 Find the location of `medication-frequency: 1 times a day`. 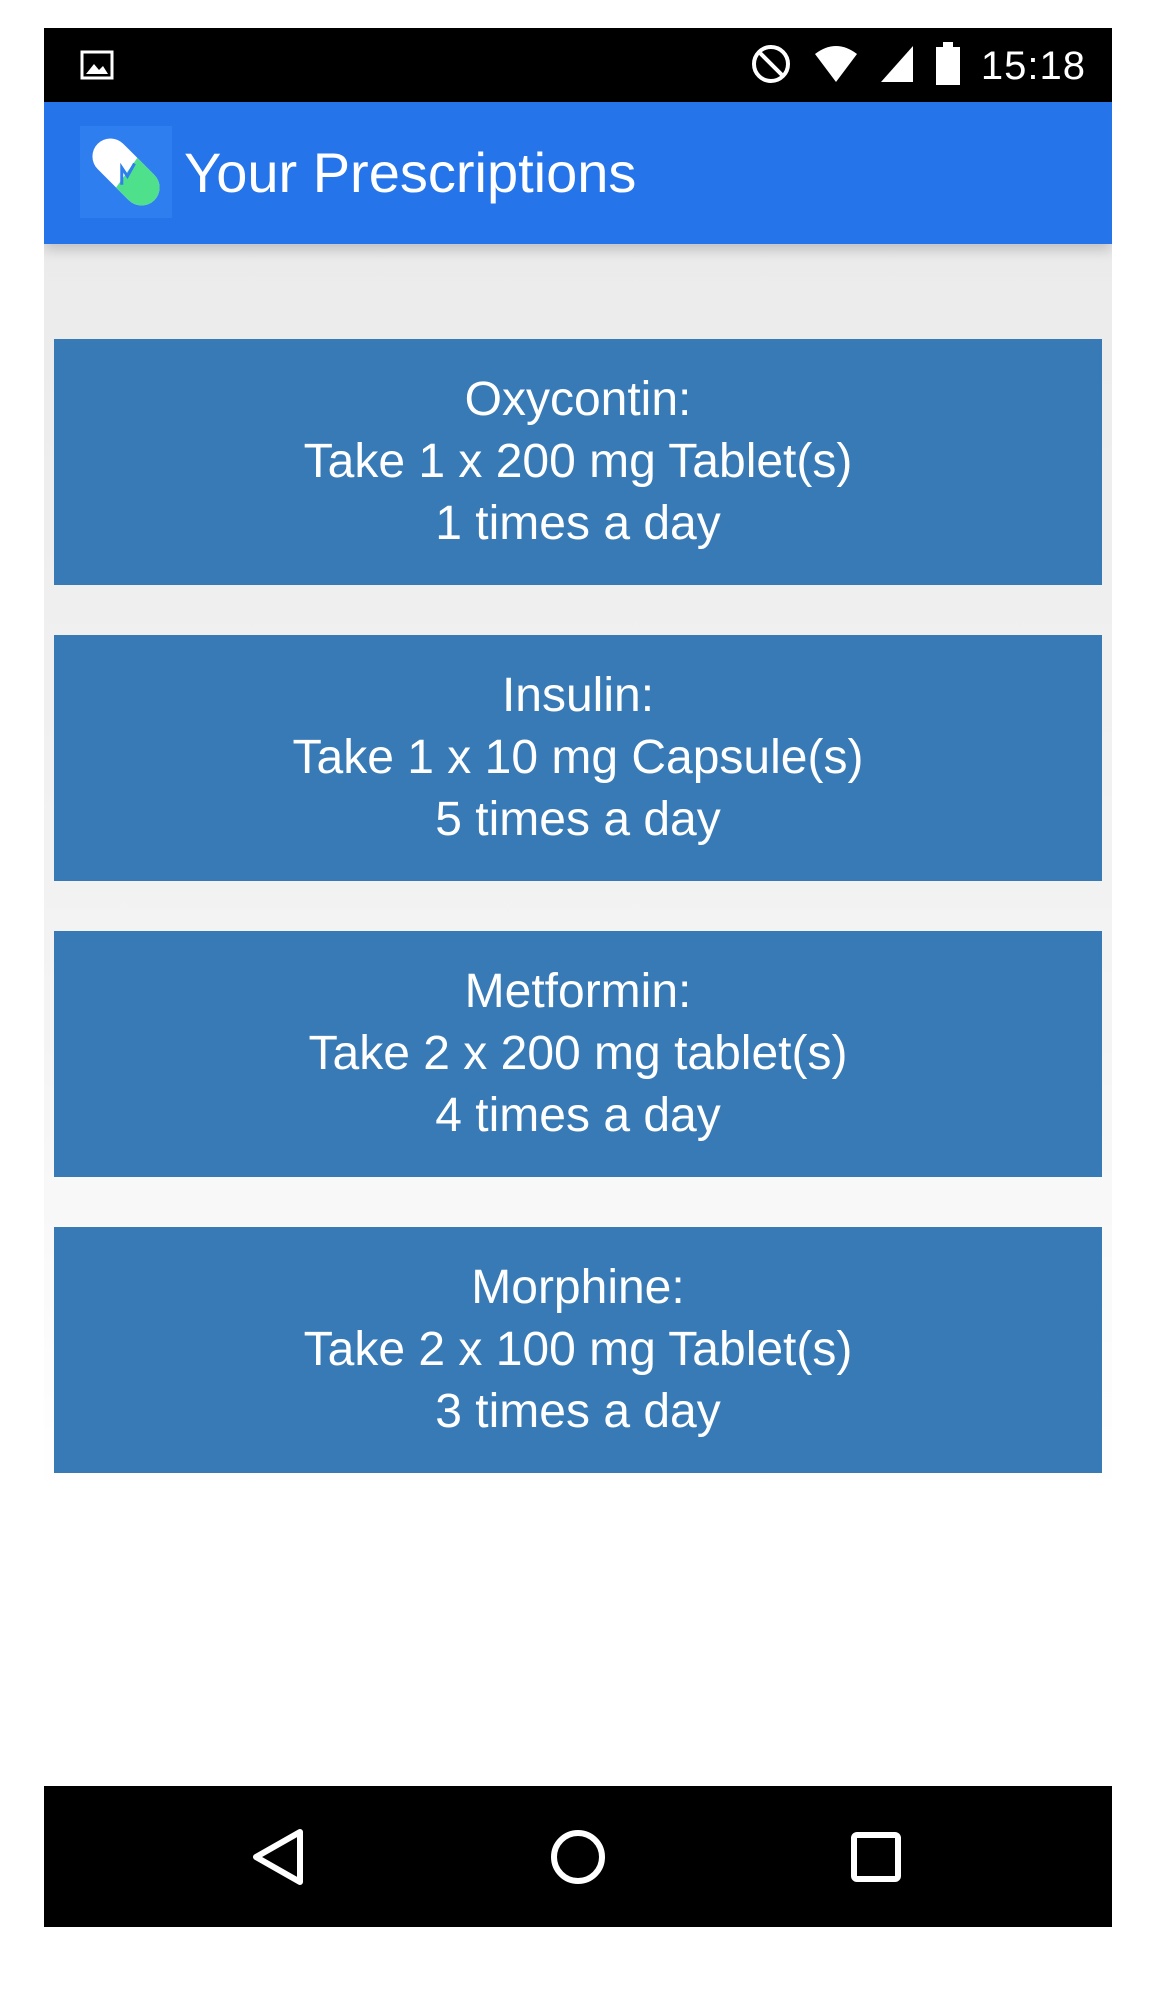

medication-frequency: 1 times a day is located at coordinates (578, 523).